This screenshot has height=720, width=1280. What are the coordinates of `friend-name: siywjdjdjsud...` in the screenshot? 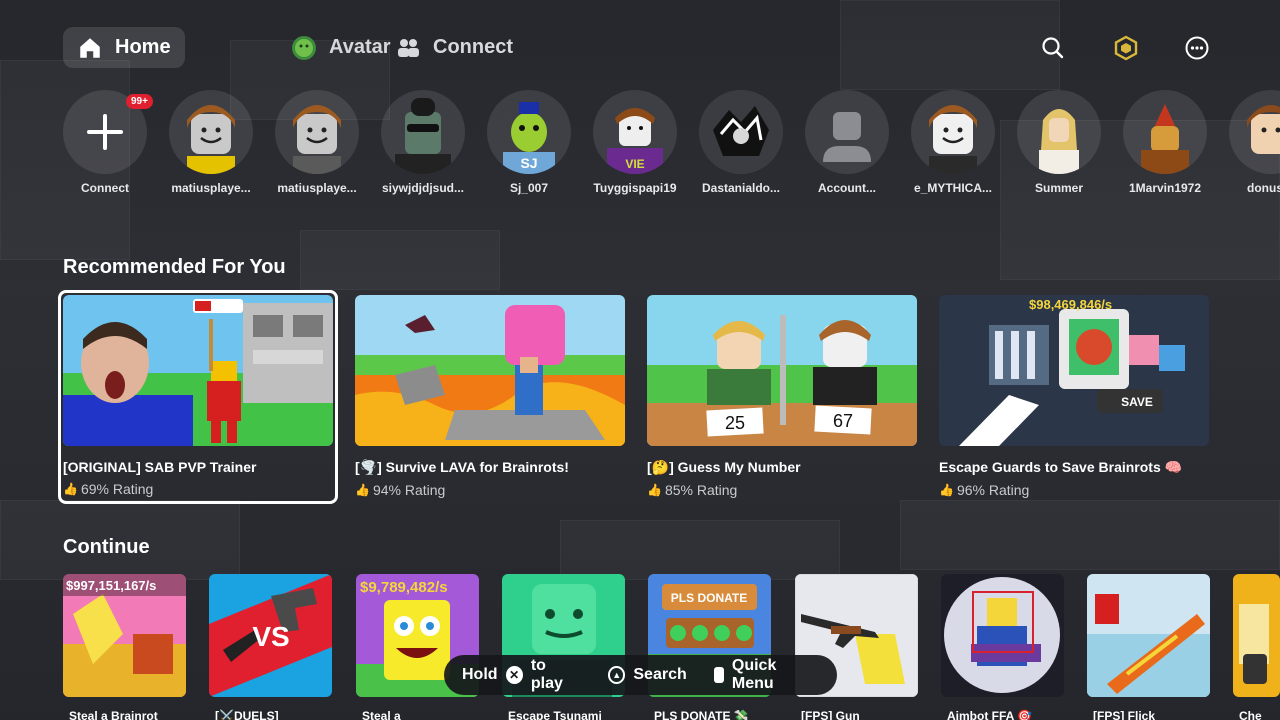 It's located at (422, 188).